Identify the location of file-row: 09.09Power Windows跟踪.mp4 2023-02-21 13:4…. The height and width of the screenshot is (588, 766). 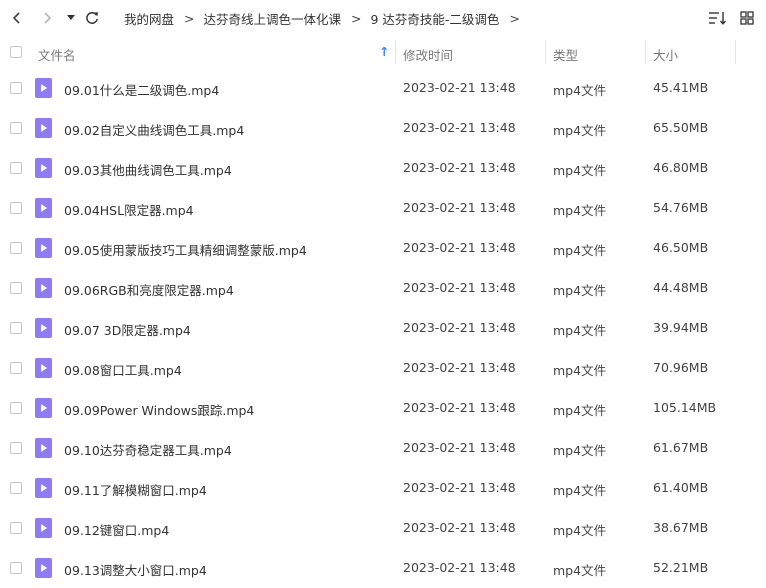
(383, 408).